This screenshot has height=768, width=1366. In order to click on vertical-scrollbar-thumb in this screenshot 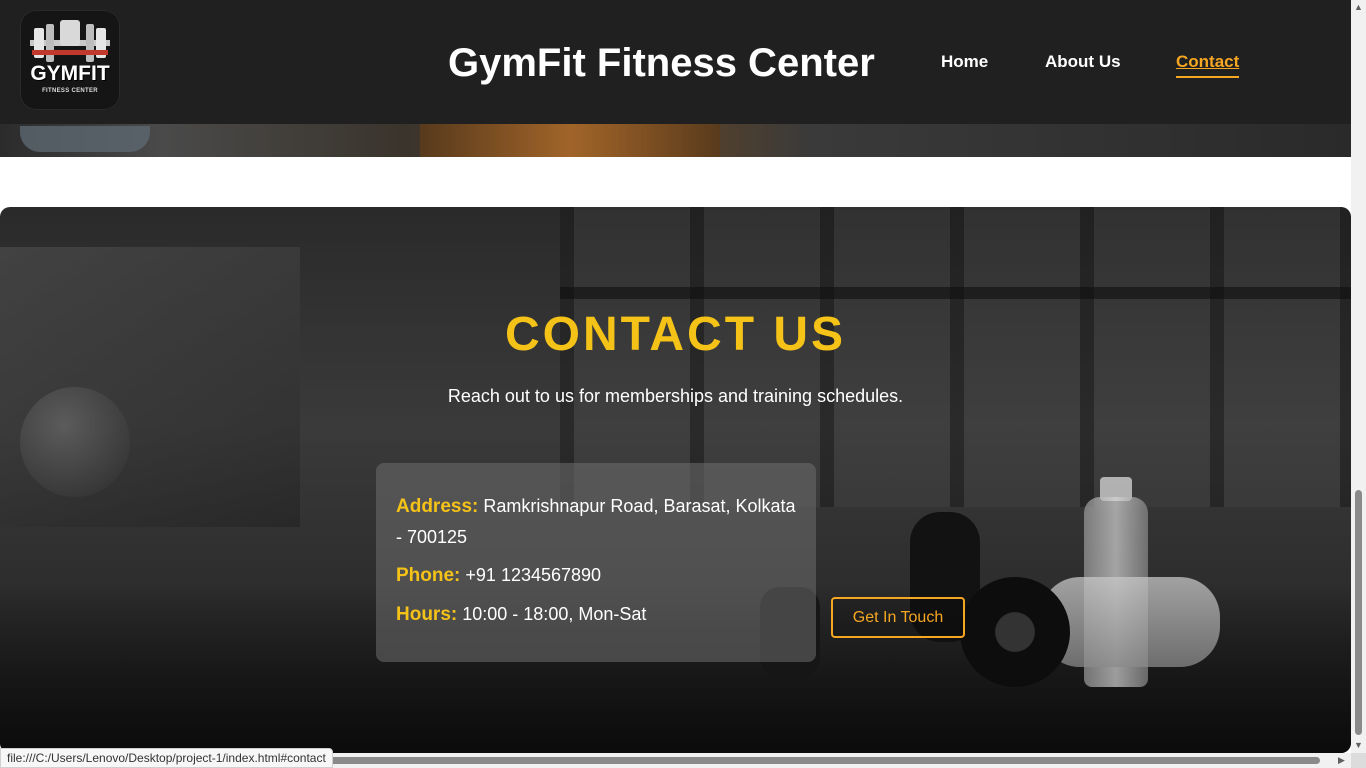, I will do `click(1358, 612)`.